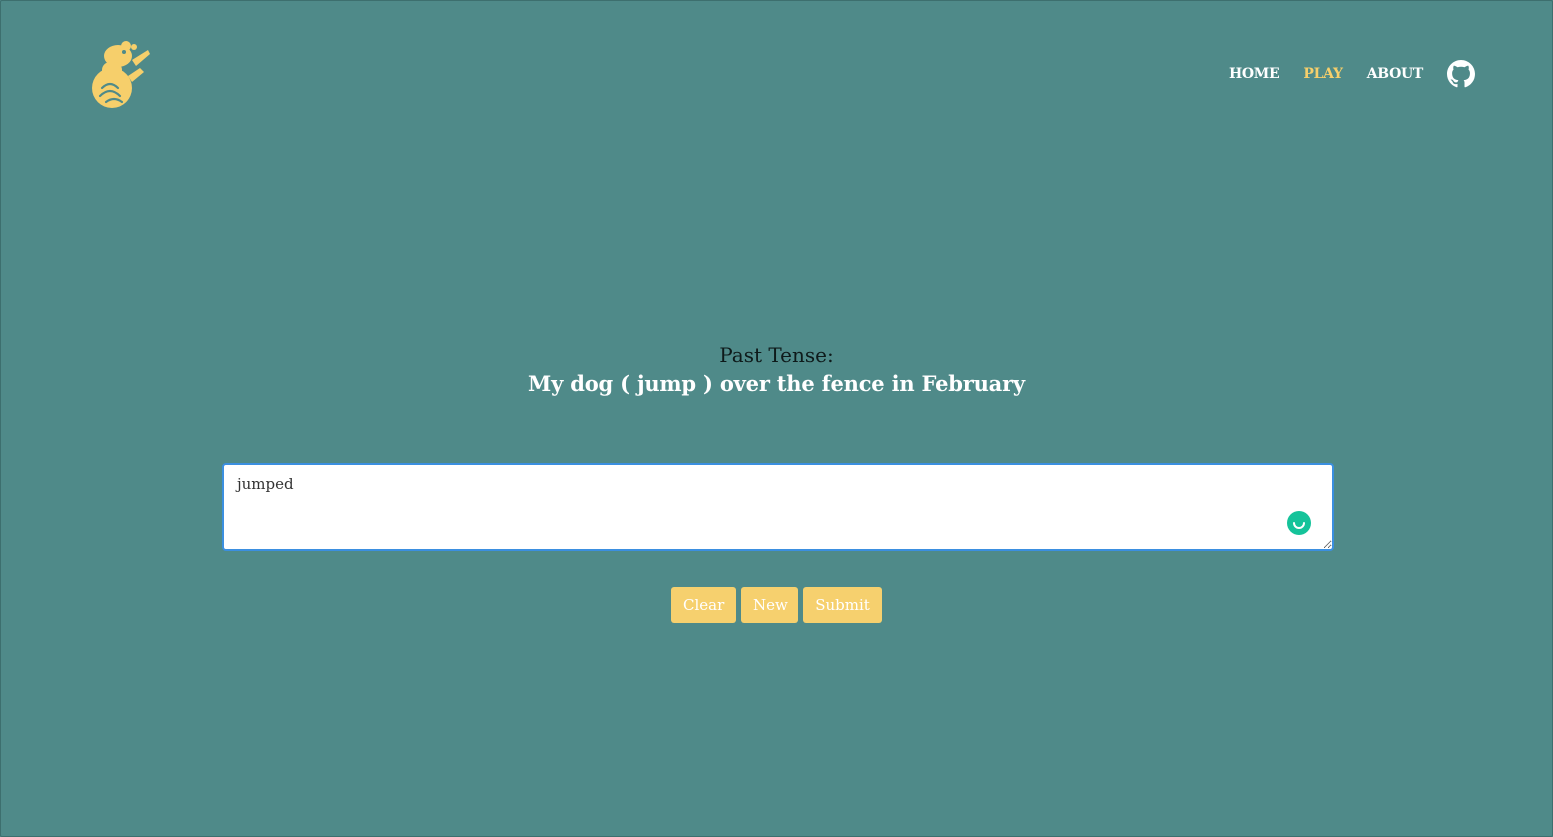  Describe the element at coordinates (769, 605) in the screenshot. I see `new-button: New` at that location.